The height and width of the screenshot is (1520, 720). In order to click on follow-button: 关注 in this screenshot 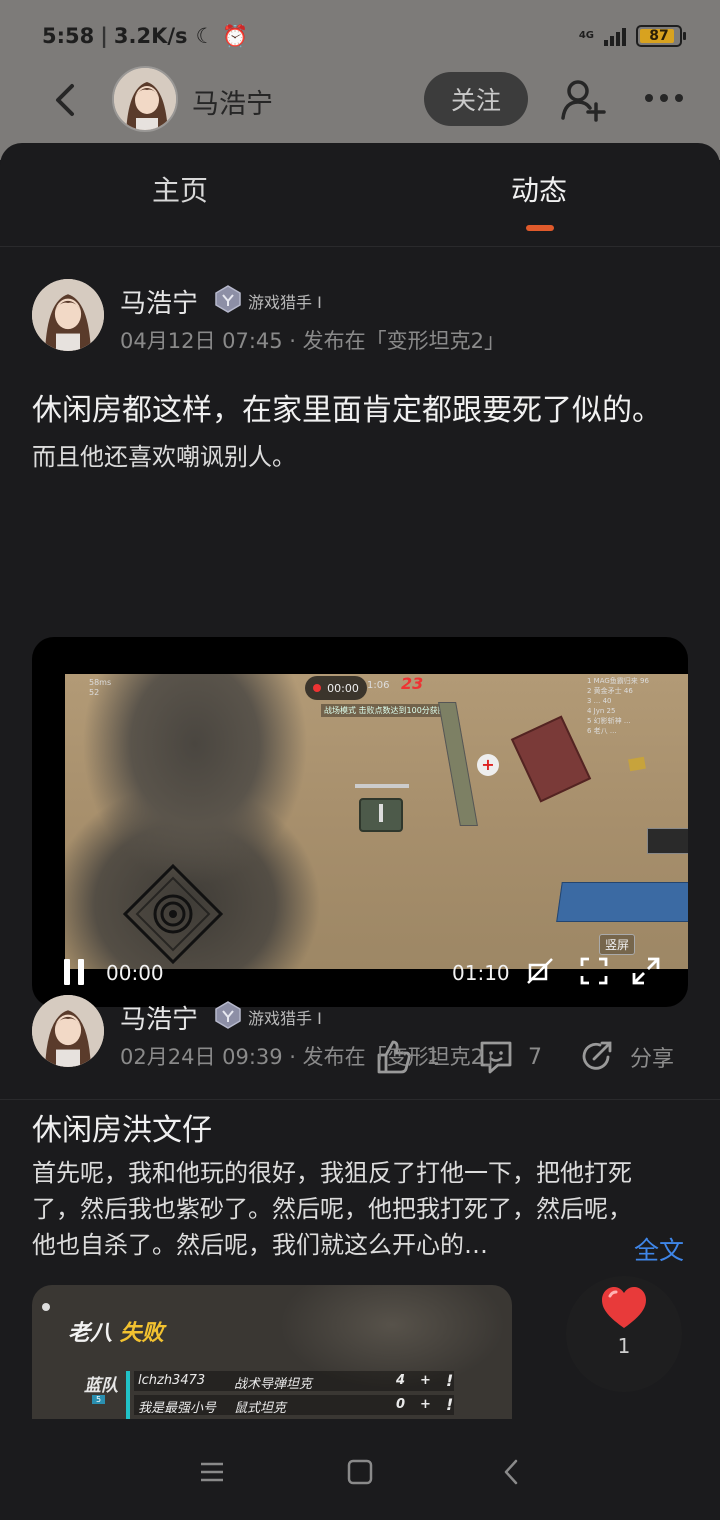, I will do `click(476, 99)`.